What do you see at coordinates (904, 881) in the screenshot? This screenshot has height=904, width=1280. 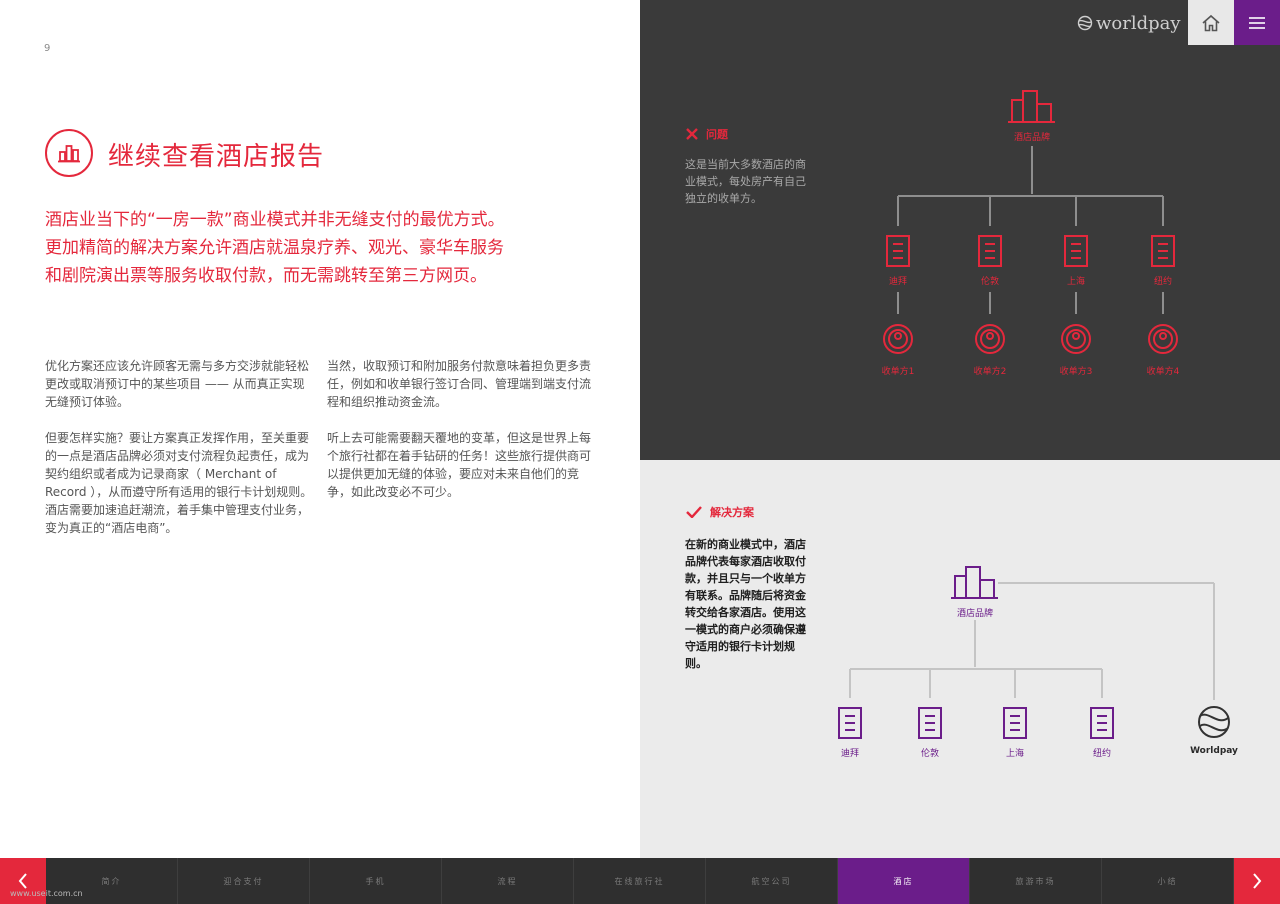 I see `nav-tab-hotels: 酒店` at bounding box center [904, 881].